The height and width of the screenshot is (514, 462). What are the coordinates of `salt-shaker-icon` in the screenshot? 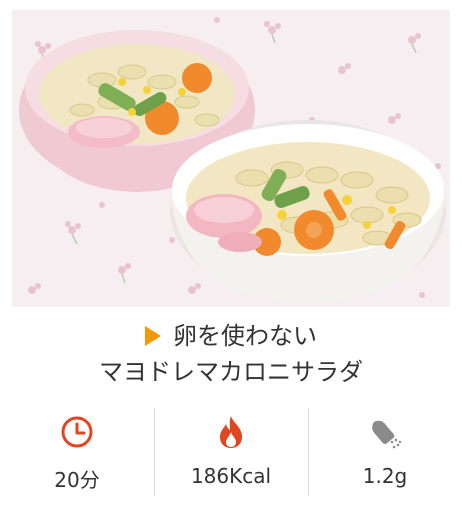 It's located at (387, 434).